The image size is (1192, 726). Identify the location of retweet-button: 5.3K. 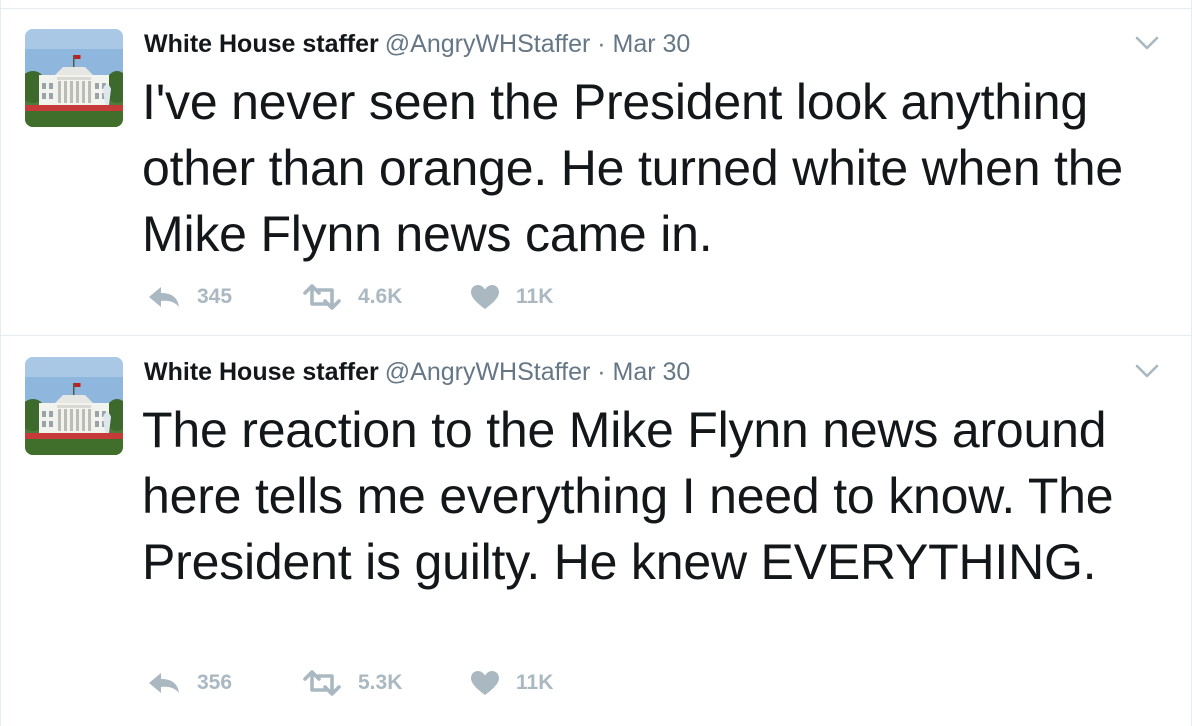
(386, 683).